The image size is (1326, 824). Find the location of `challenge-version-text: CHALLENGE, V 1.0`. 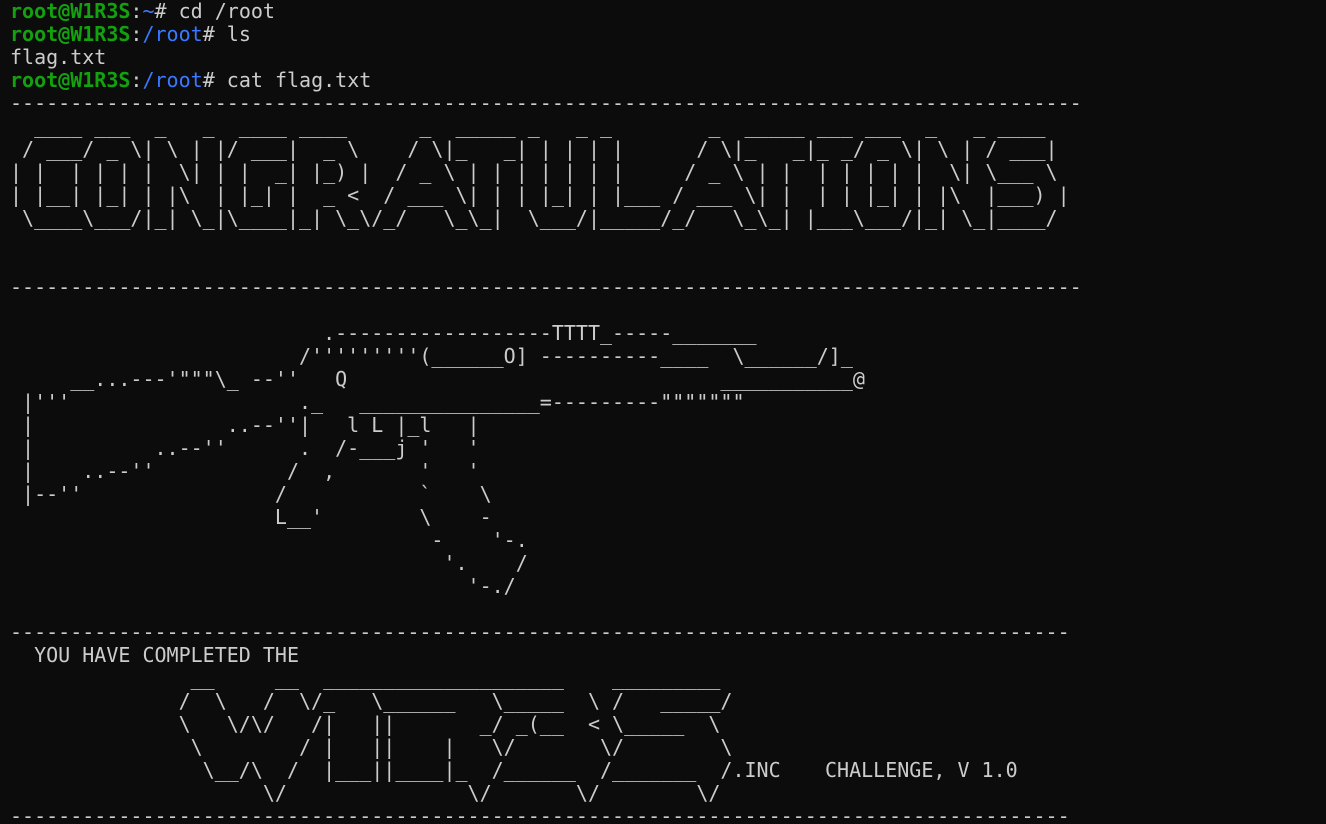

challenge-version-text: CHALLENGE, V 1.0 is located at coordinates (921, 770).